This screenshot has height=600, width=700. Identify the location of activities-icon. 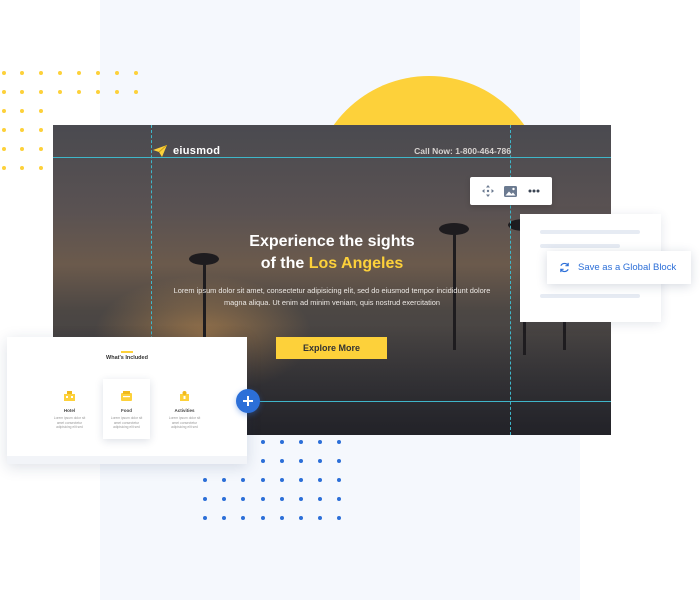
(184, 396).